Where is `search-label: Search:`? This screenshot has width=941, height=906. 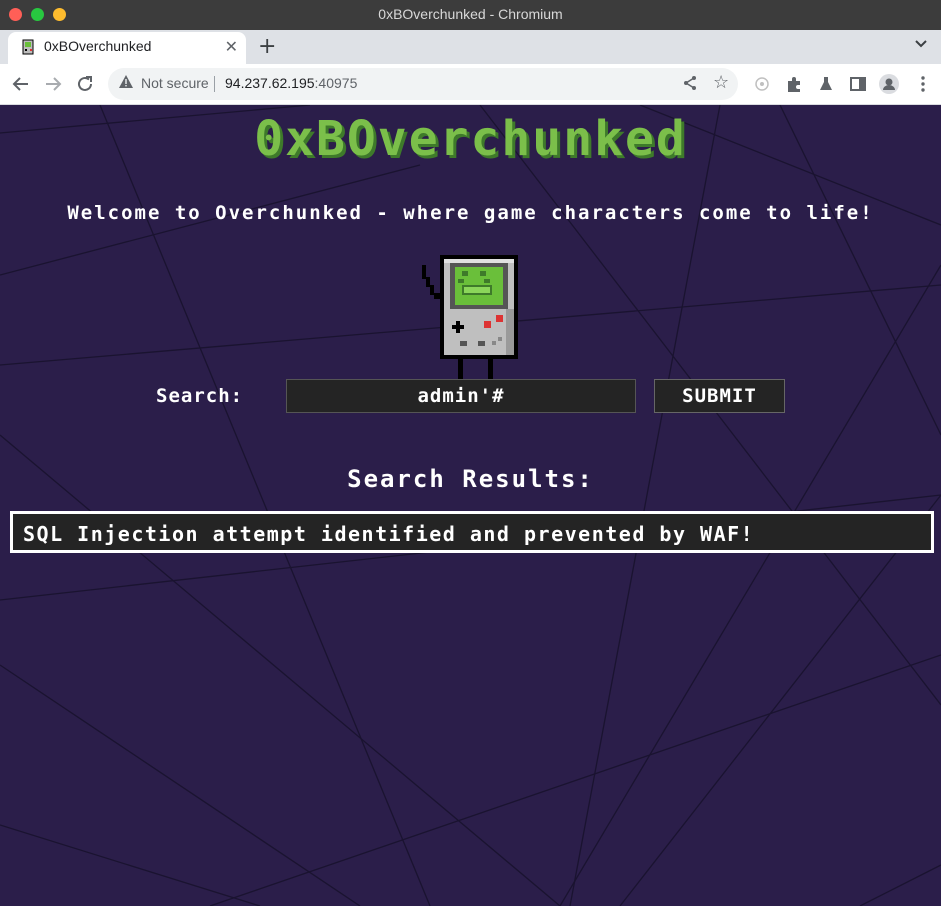 search-label: Search: is located at coordinates (200, 396).